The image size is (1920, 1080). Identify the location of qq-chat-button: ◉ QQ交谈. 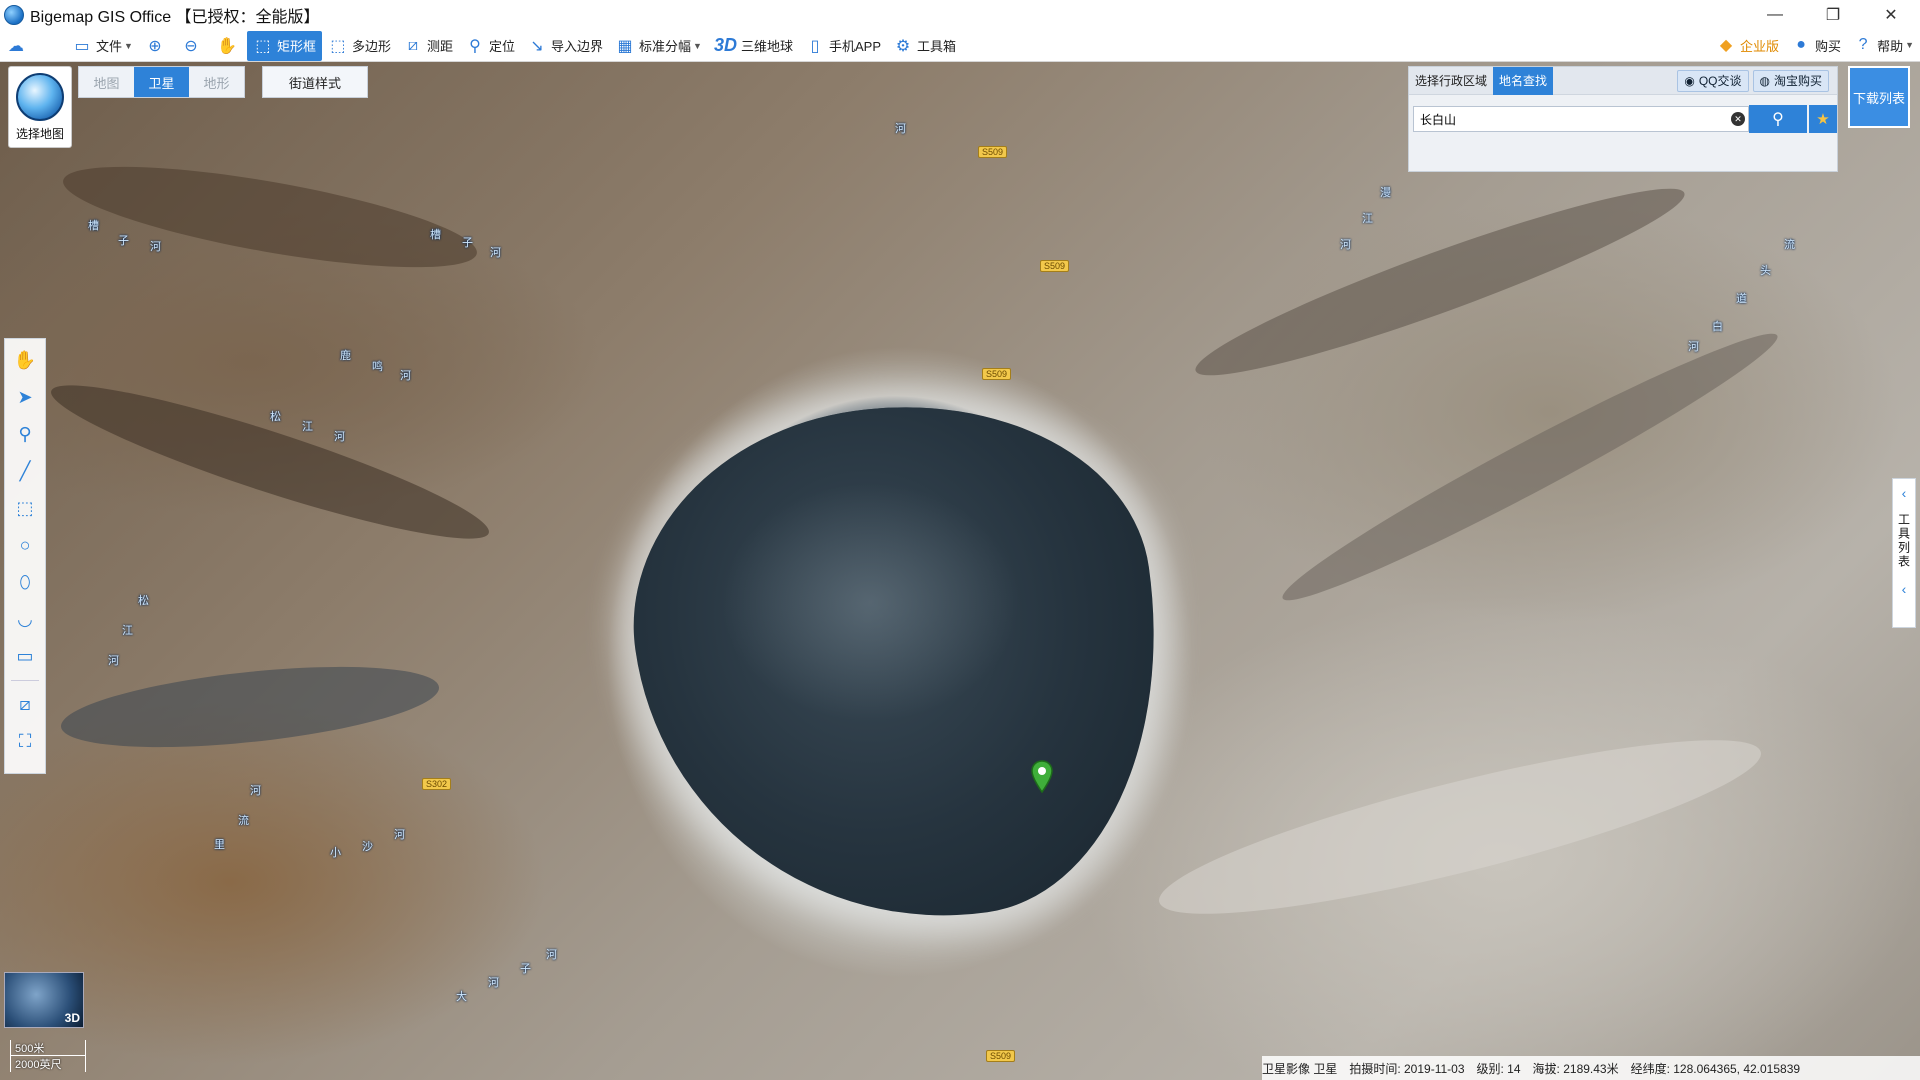
(1713, 80).